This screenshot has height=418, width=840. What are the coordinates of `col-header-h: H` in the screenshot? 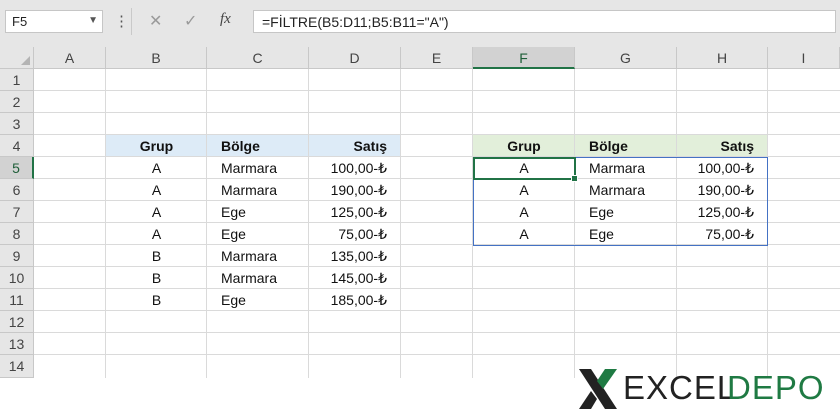 It's located at (722, 58).